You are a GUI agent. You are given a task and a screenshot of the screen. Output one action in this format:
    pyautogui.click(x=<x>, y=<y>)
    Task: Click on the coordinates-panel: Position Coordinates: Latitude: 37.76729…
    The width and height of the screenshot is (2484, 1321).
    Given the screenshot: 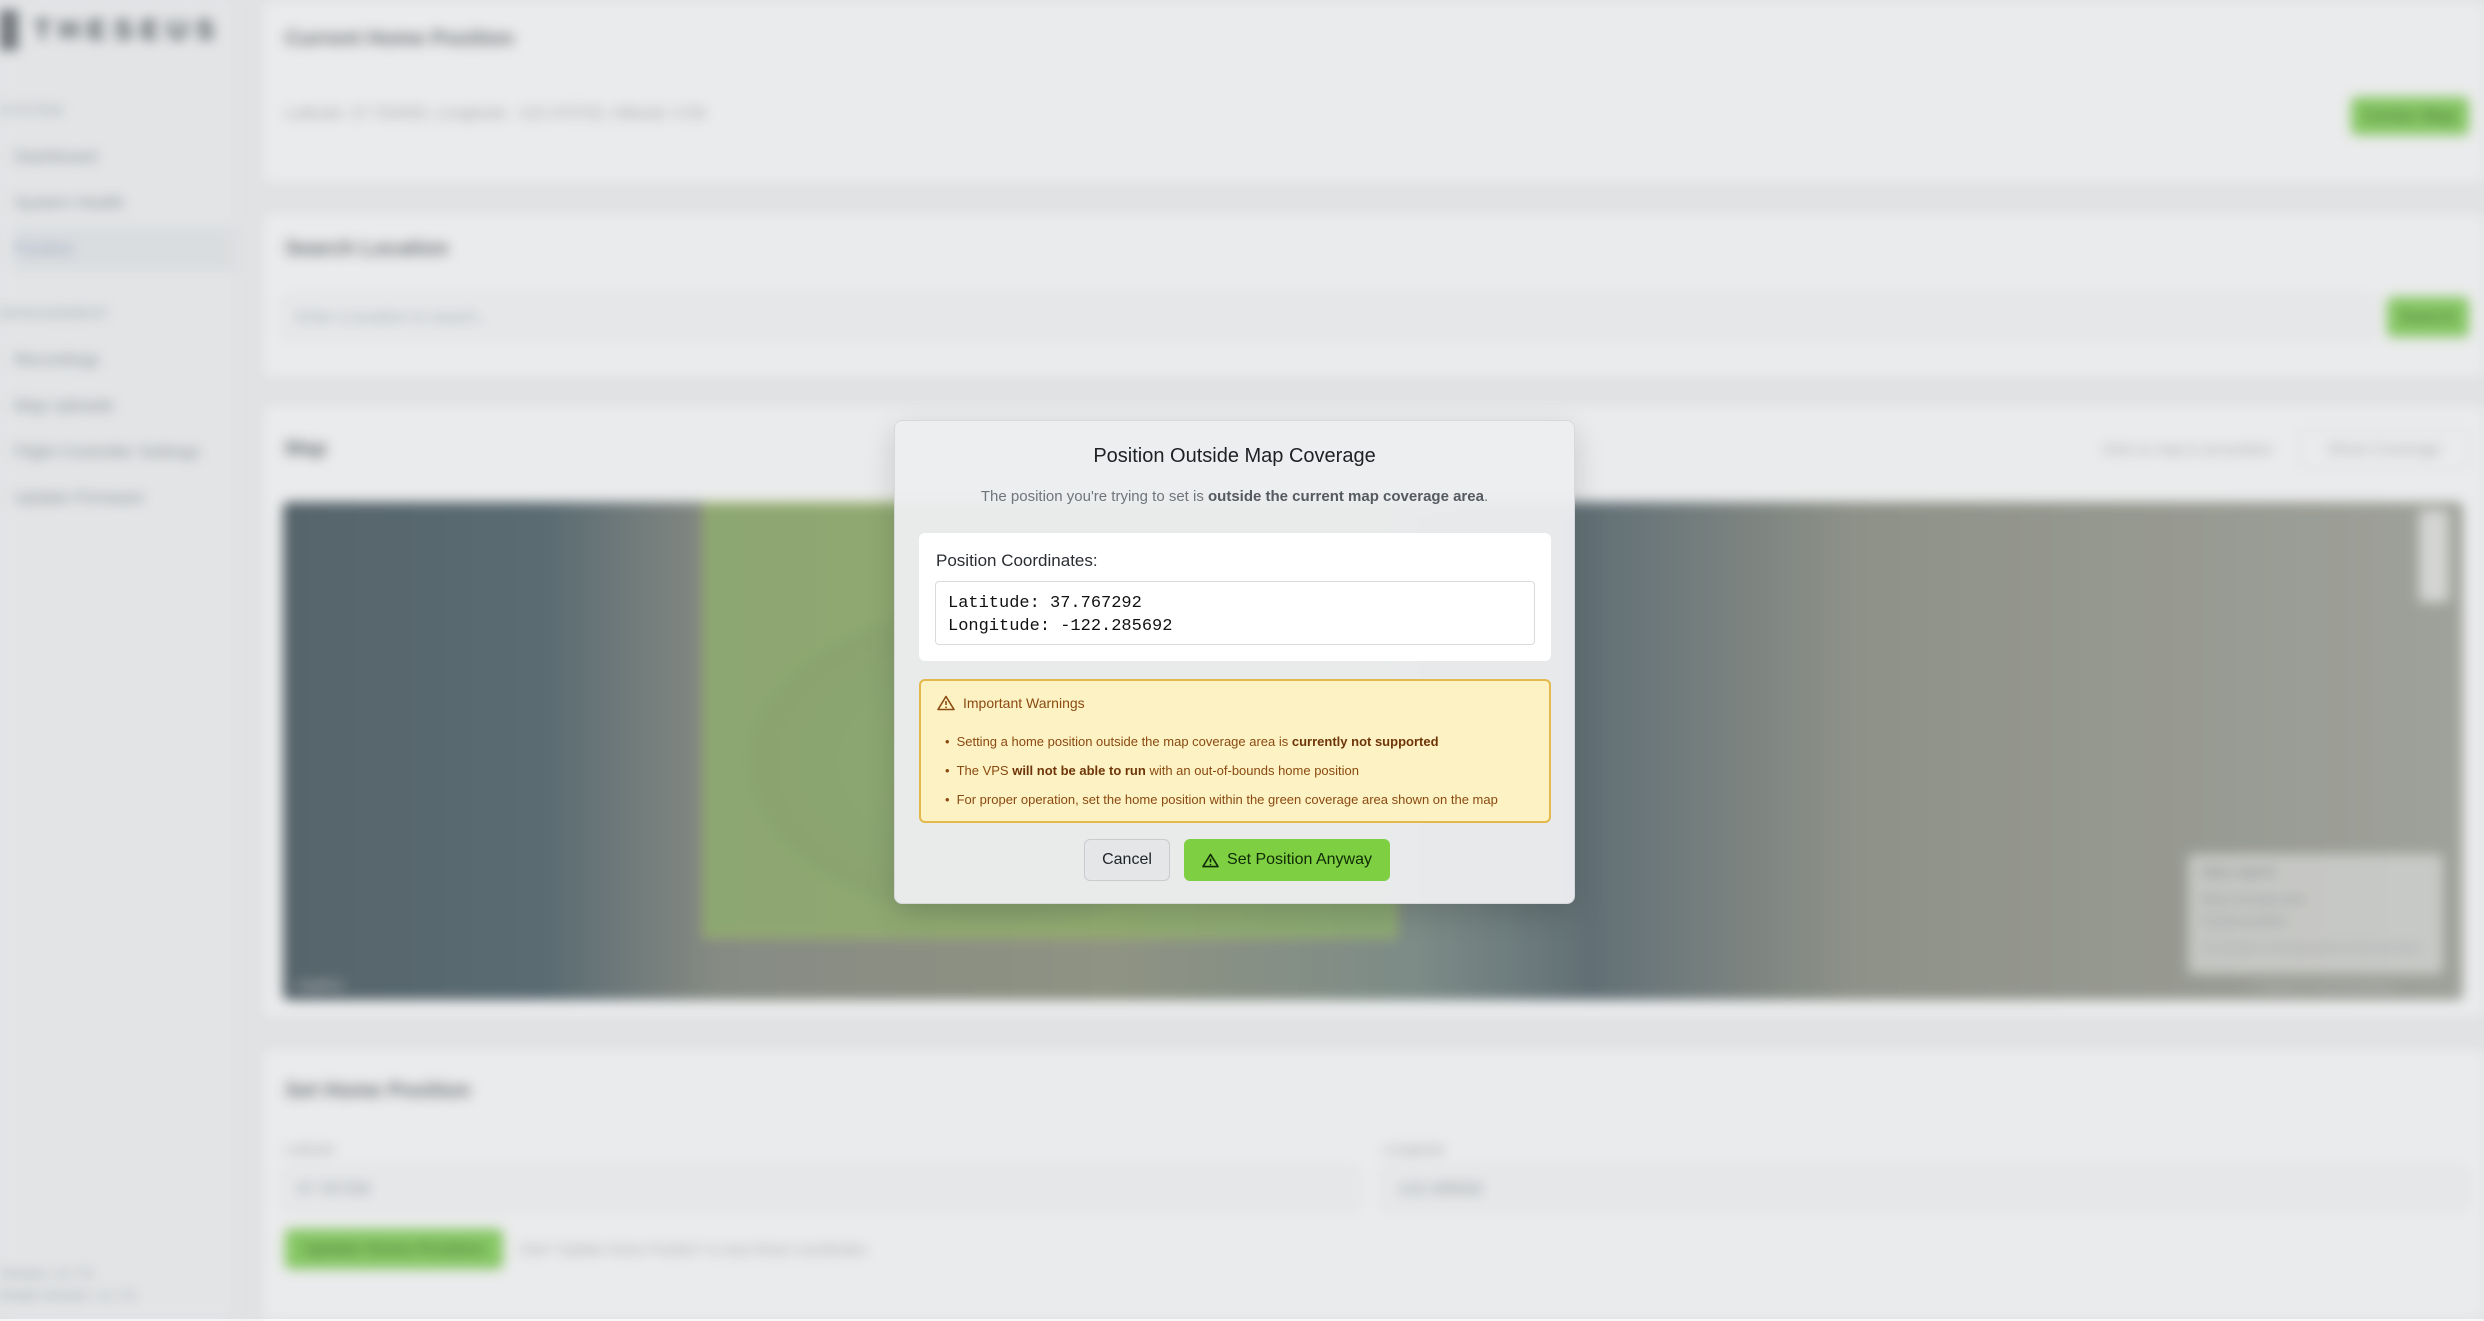 What is the action you would take?
    pyautogui.click(x=1235, y=597)
    